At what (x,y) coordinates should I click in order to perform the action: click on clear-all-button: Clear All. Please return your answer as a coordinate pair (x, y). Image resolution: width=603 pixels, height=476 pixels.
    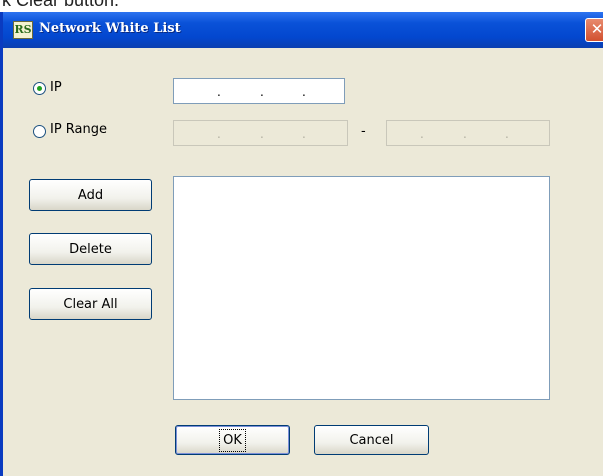
    Looking at the image, I should click on (90, 304).